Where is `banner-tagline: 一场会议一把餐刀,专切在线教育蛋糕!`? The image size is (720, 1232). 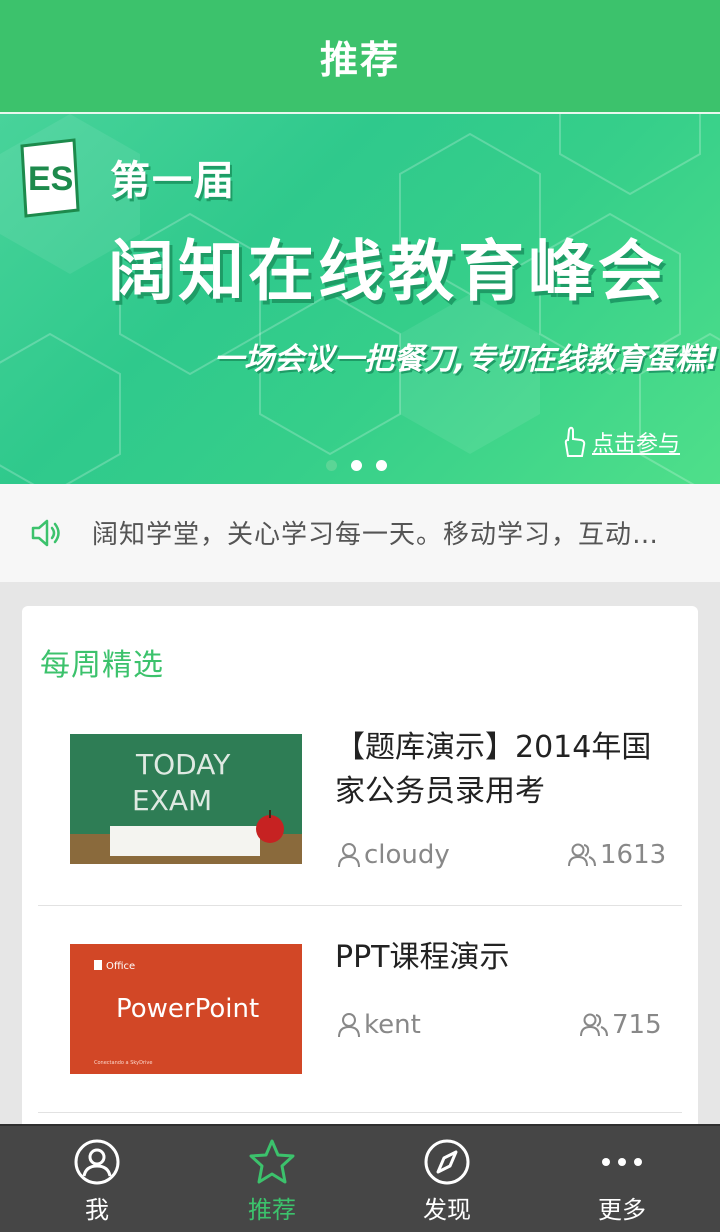
banner-tagline: 一场会议一把餐刀,专切在线教育蛋糕! is located at coordinates (467, 359).